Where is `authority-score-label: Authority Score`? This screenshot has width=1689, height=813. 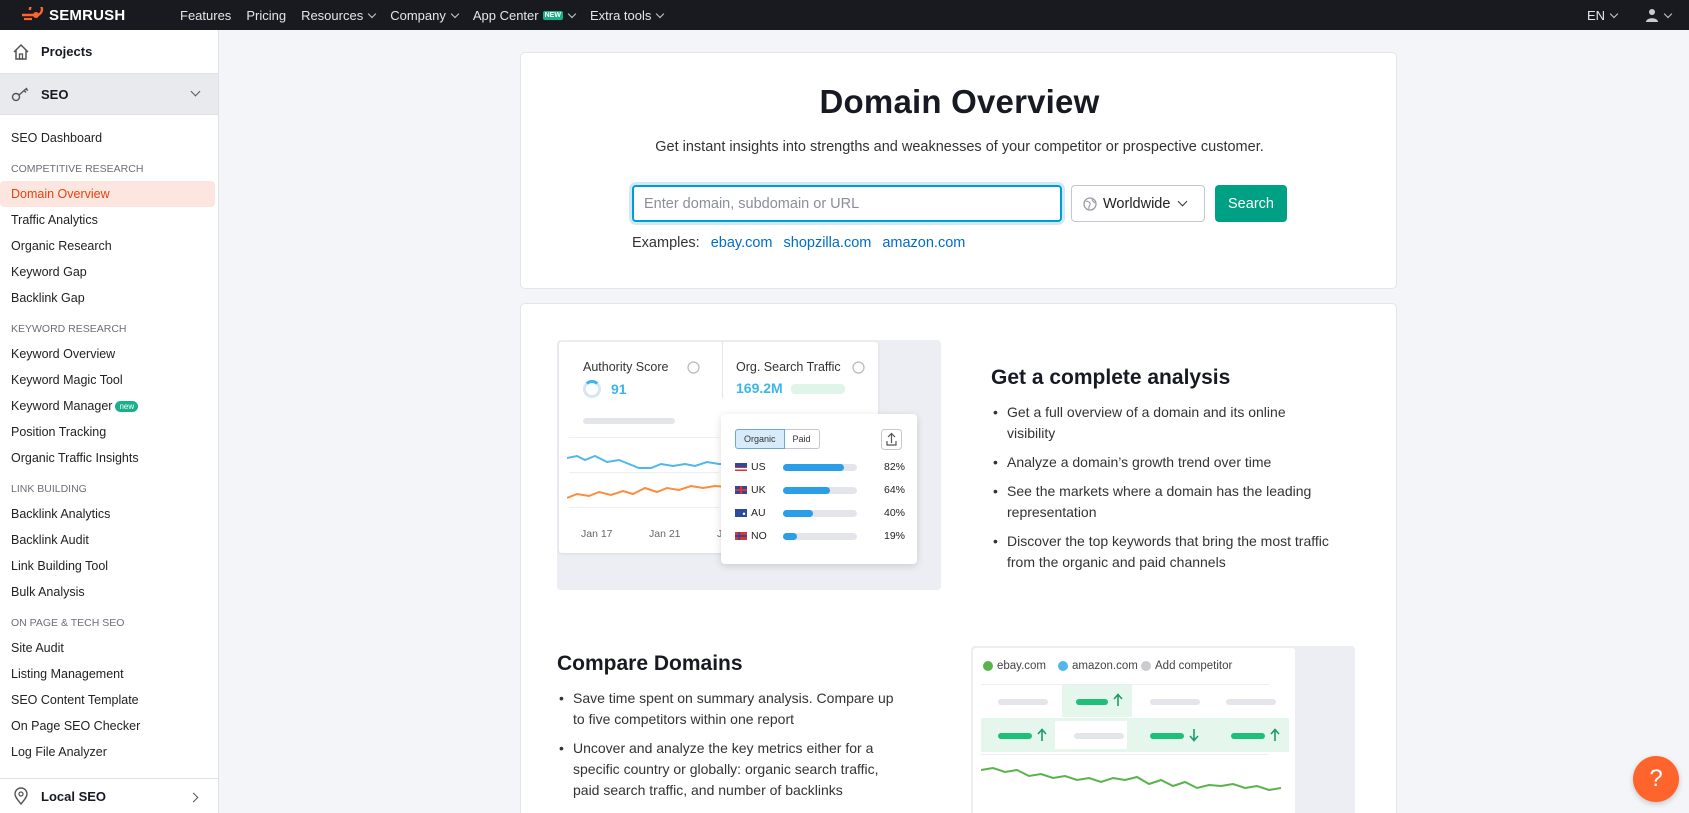 authority-score-label: Authority Score is located at coordinates (626, 367).